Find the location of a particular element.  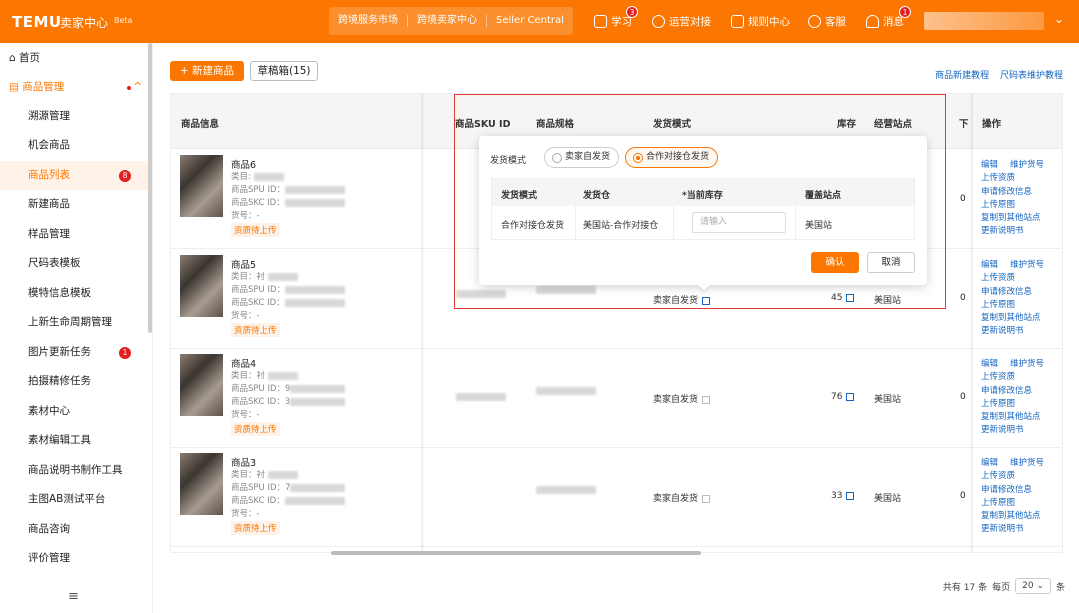

site: 美国站 is located at coordinates (888, 499).